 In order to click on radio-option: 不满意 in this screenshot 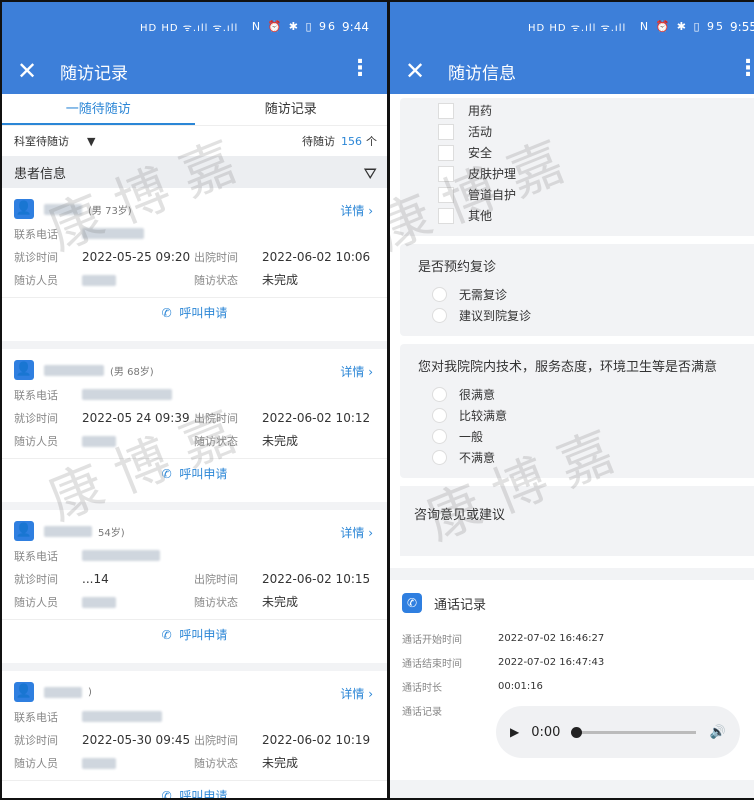, I will do `click(582, 457)`.